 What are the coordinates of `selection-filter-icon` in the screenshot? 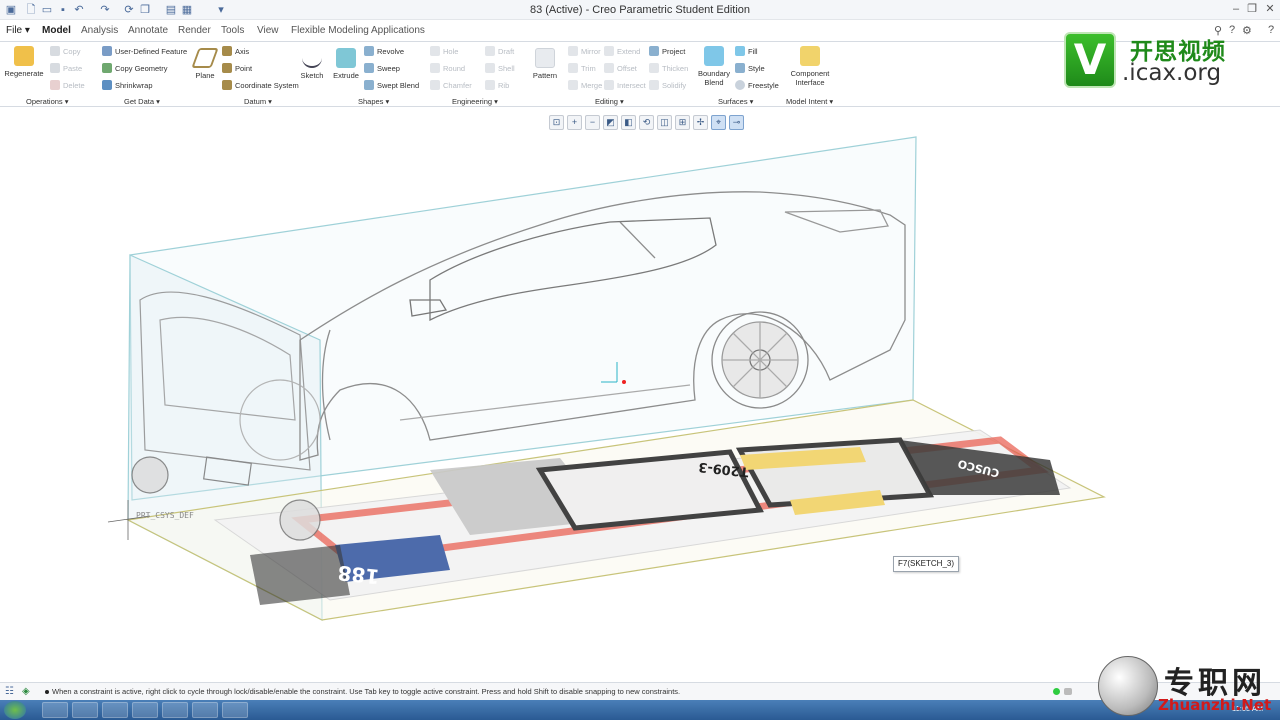 It's located at (1068, 691).